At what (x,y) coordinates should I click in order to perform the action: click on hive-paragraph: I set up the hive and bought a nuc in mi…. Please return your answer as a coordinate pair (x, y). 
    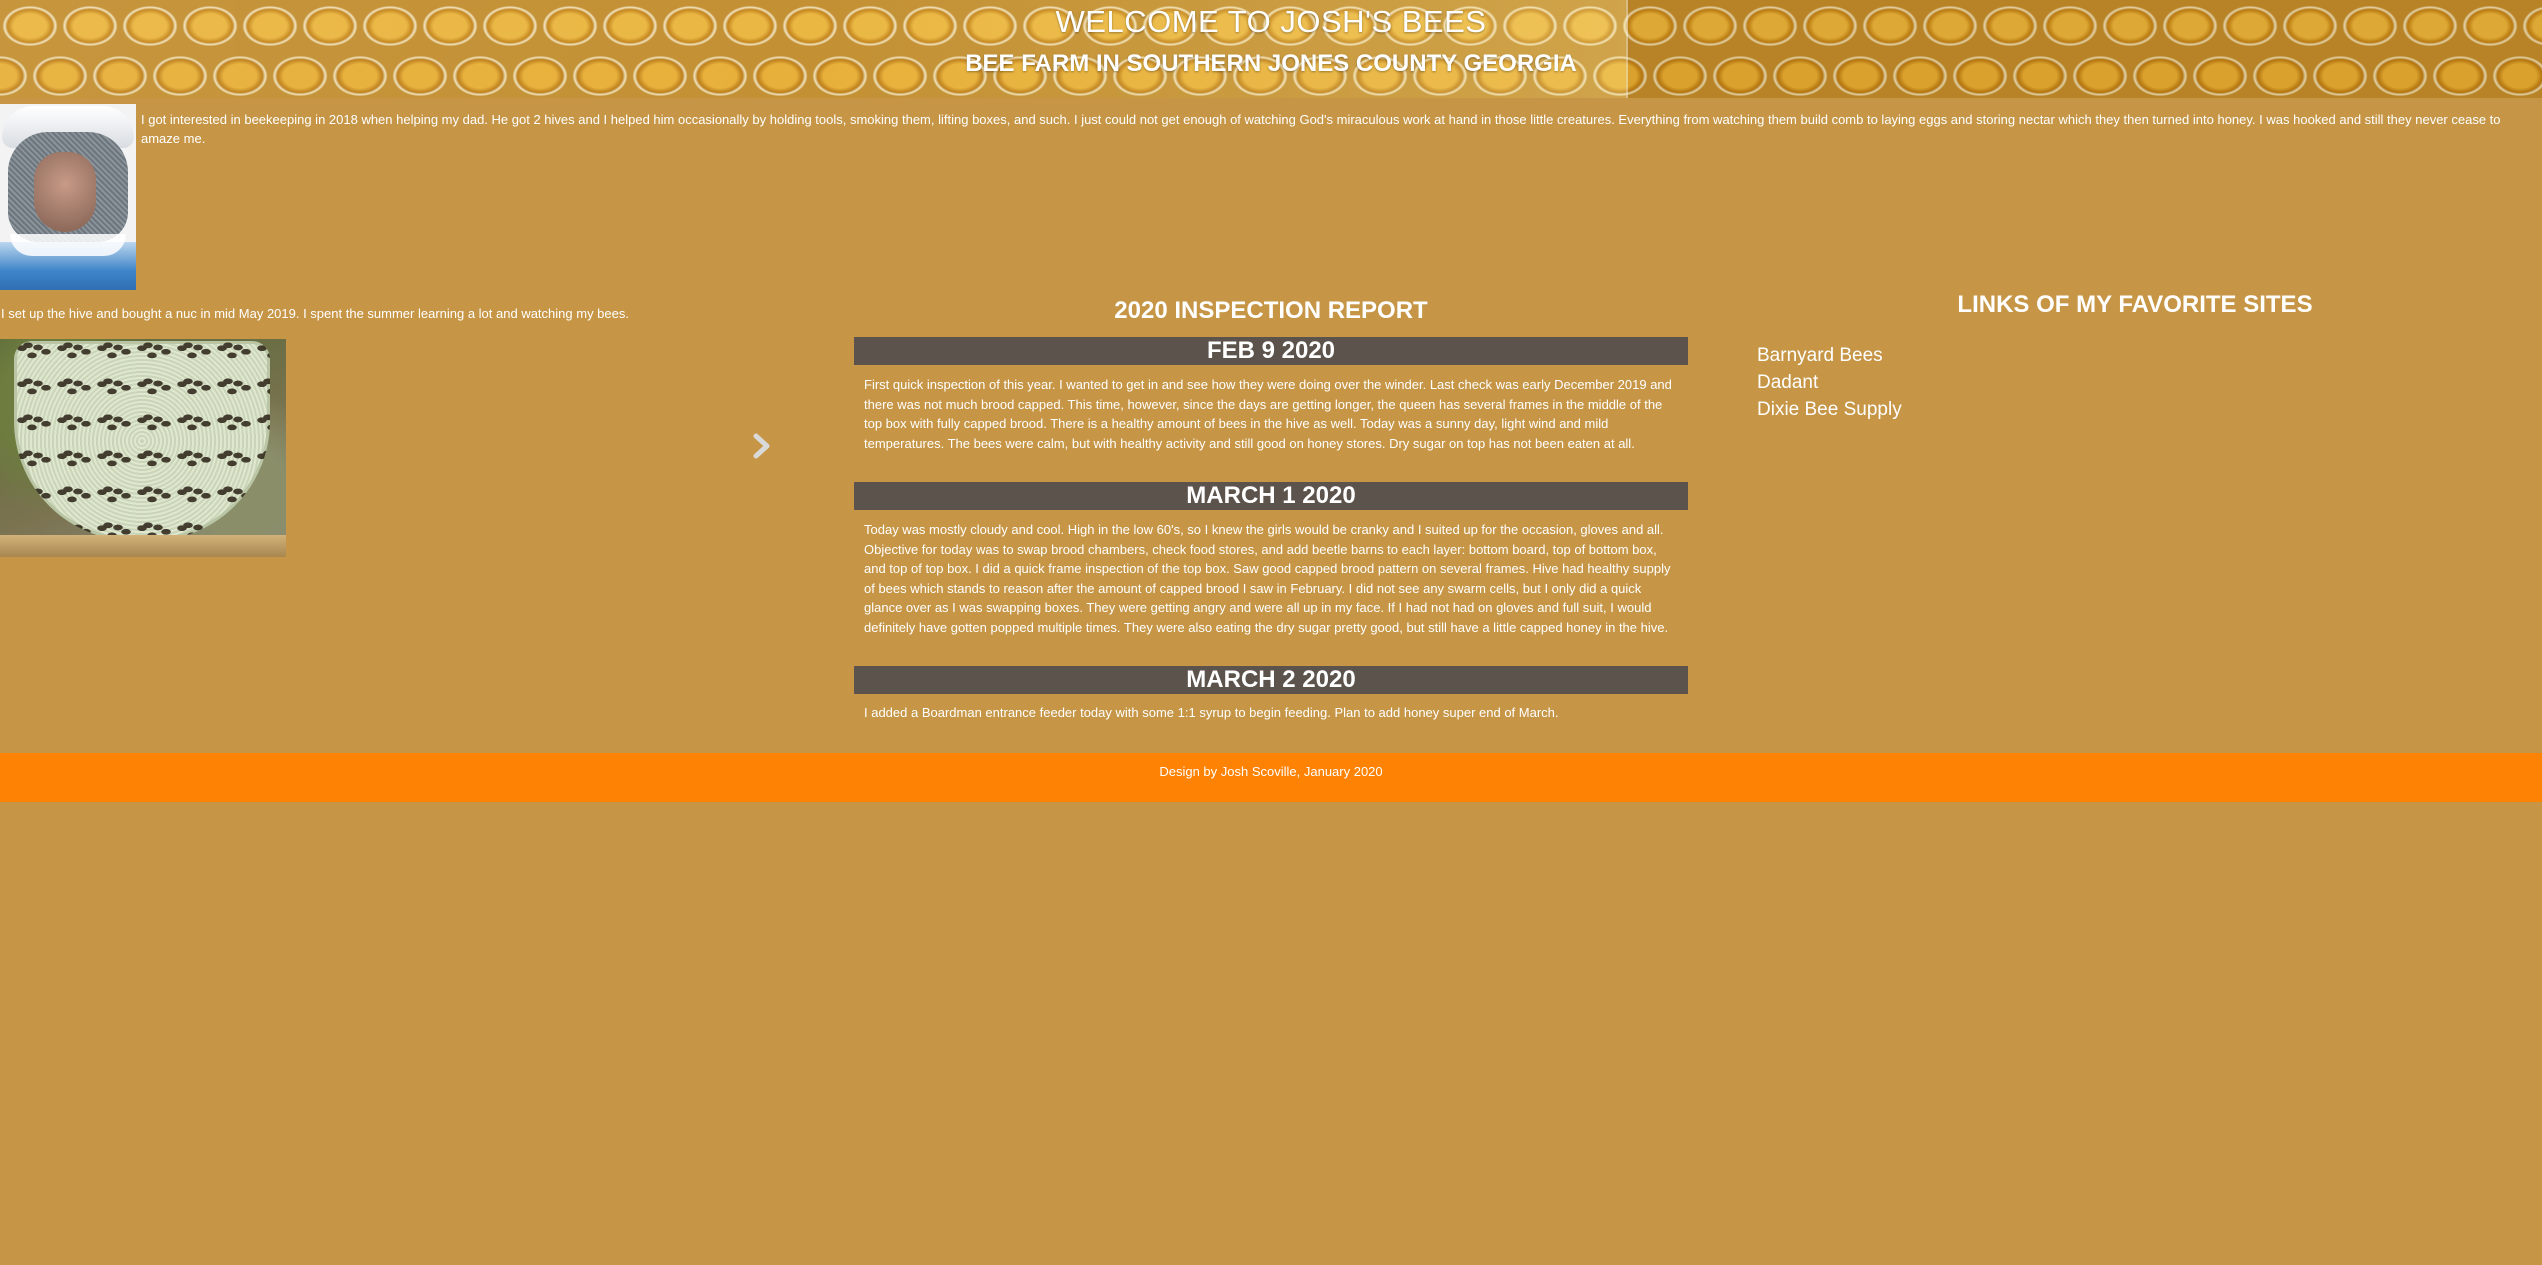
    Looking at the image, I should click on (315, 313).